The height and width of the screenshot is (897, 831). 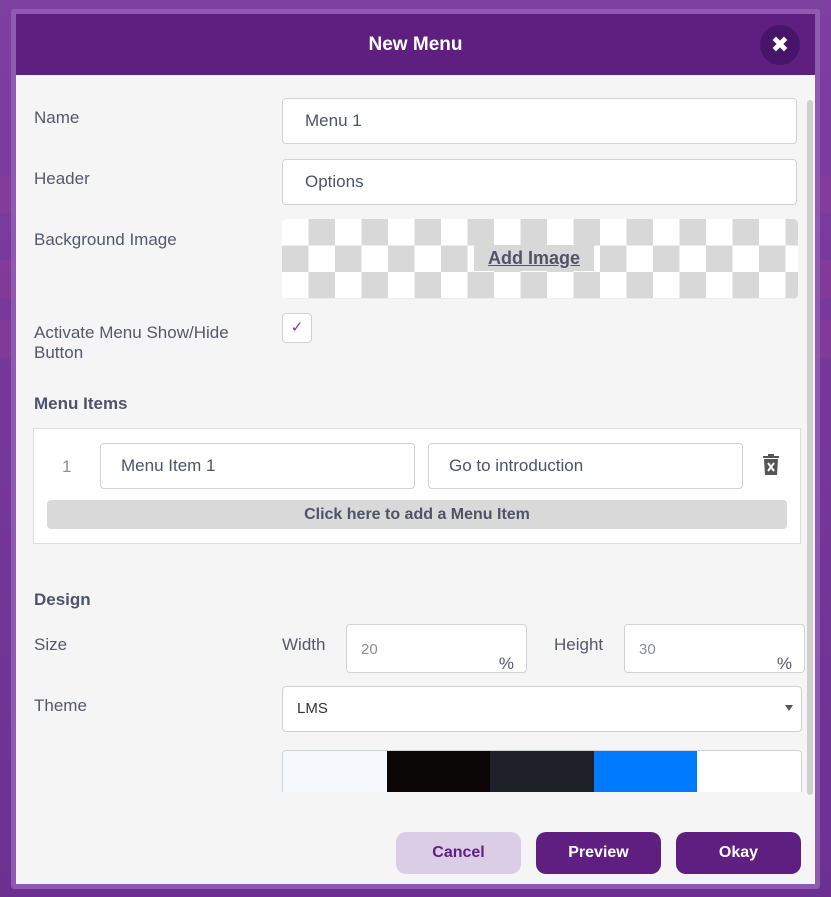 I want to click on add-image-link: Add Image, so click(x=534, y=258).